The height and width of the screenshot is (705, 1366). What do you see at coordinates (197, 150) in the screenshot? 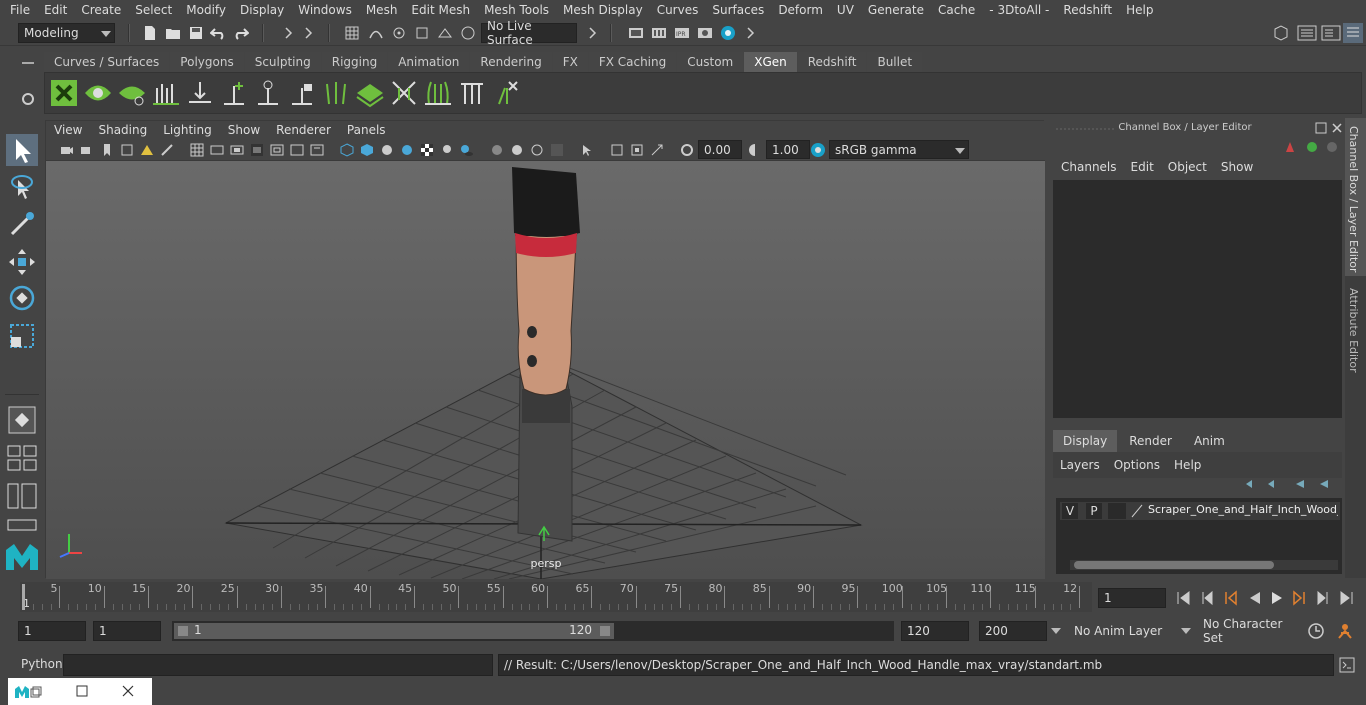
I see `grid-toggle-icon` at bounding box center [197, 150].